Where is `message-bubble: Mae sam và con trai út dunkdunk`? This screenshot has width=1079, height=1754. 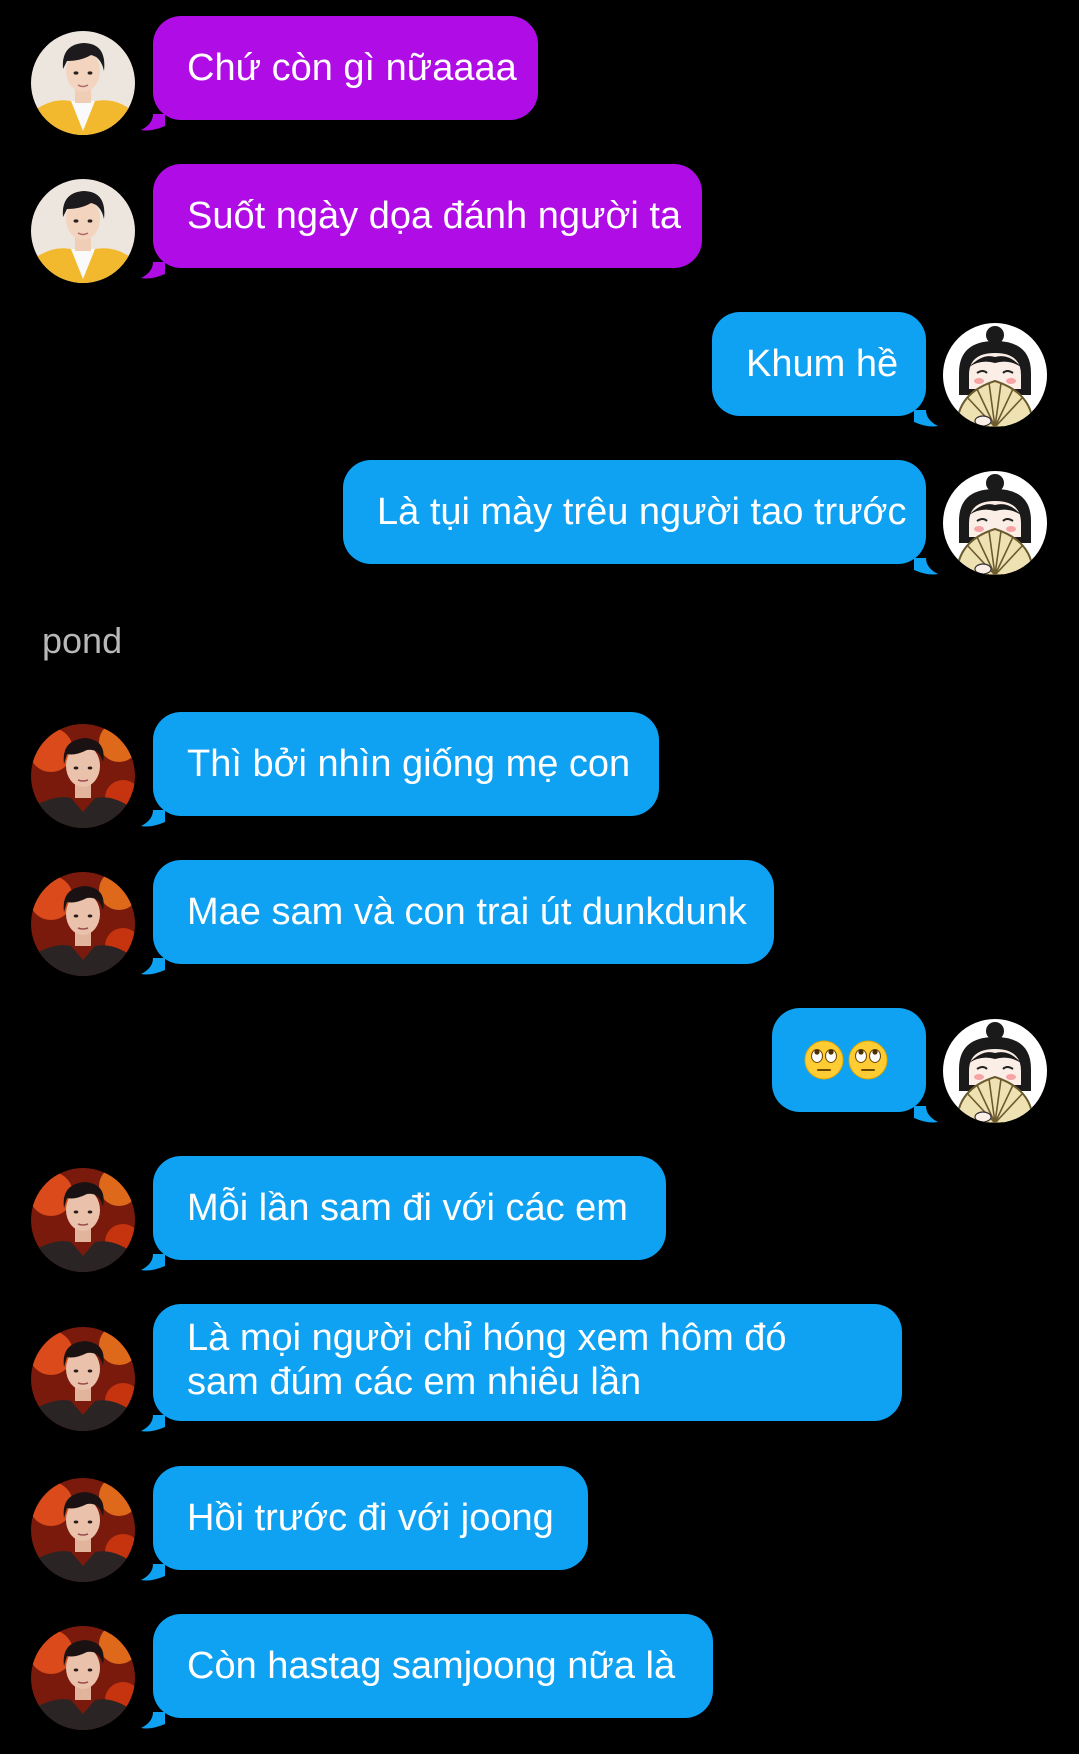 message-bubble: Mae sam và con trai út dunkdunk is located at coordinates (463, 912).